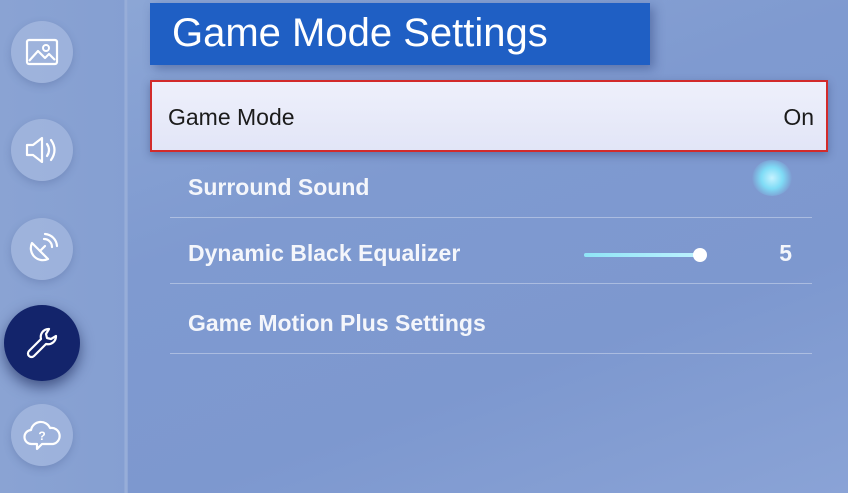  I want to click on sidebar-item-general, so click(42, 343).